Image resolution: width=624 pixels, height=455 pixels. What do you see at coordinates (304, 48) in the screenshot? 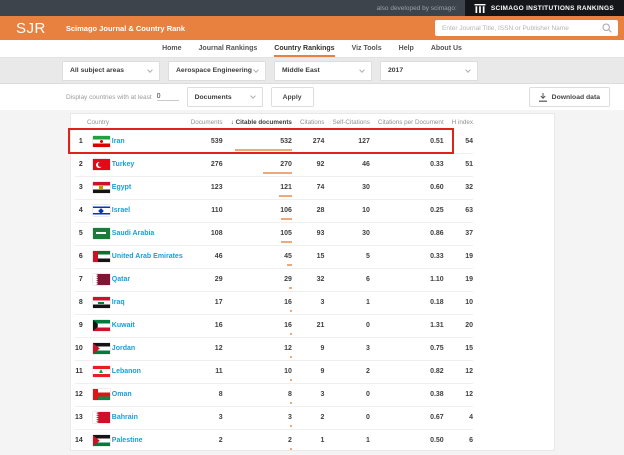
I see `nav-item-country-rankings: Country Rankings` at bounding box center [304, 48].